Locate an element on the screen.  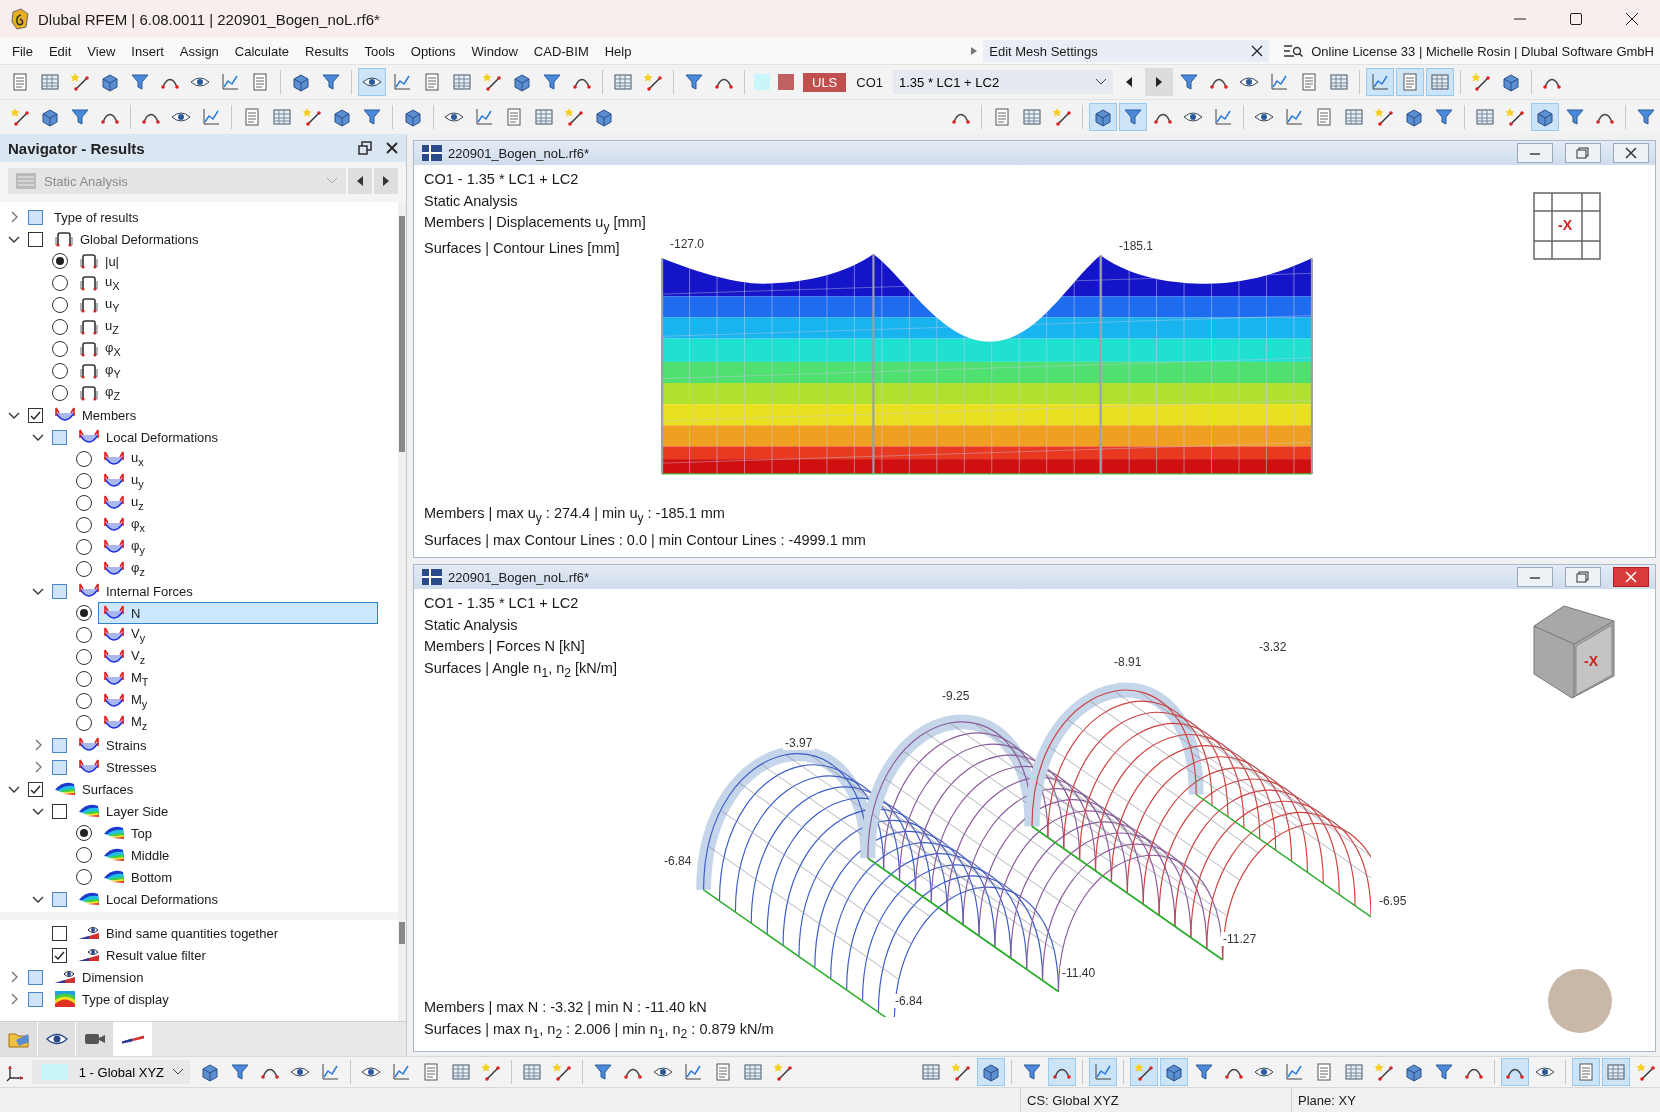
menu-item: Options is located at coordinates (433, 51).